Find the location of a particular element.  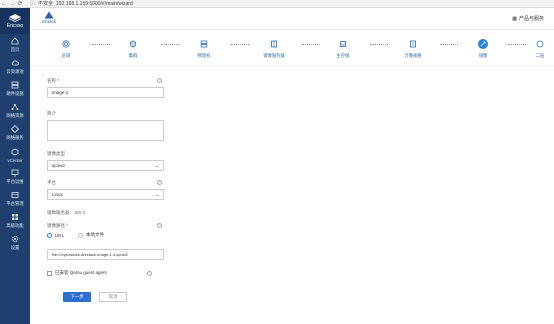

sidebar-item-label: 平台管理 is located at coordinates (15, 203).